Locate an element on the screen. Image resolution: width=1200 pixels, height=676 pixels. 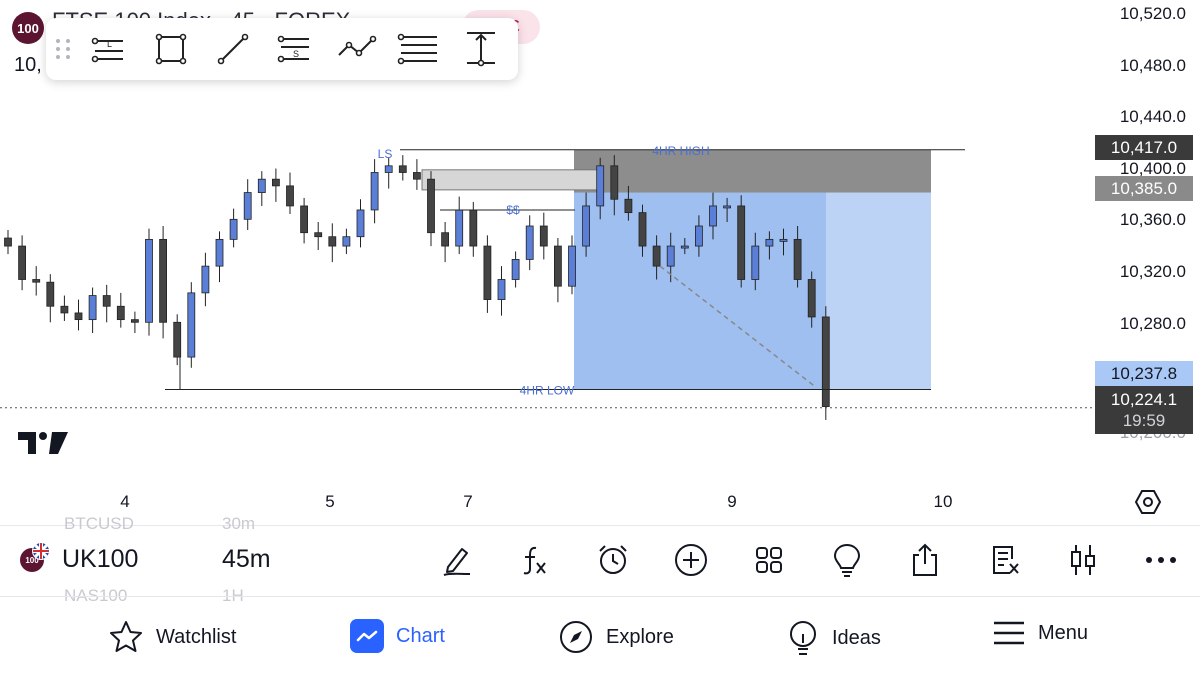
chart-type-button is located at coordinates (1083, 560).